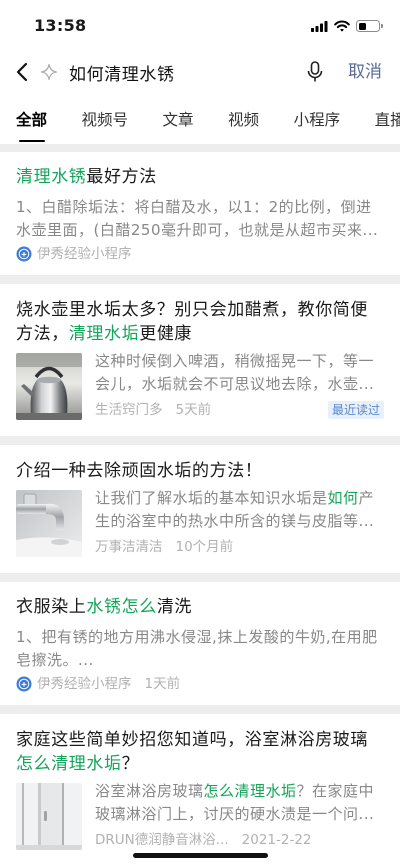  I want to click on search-bar: 取消, so click(200, 72).